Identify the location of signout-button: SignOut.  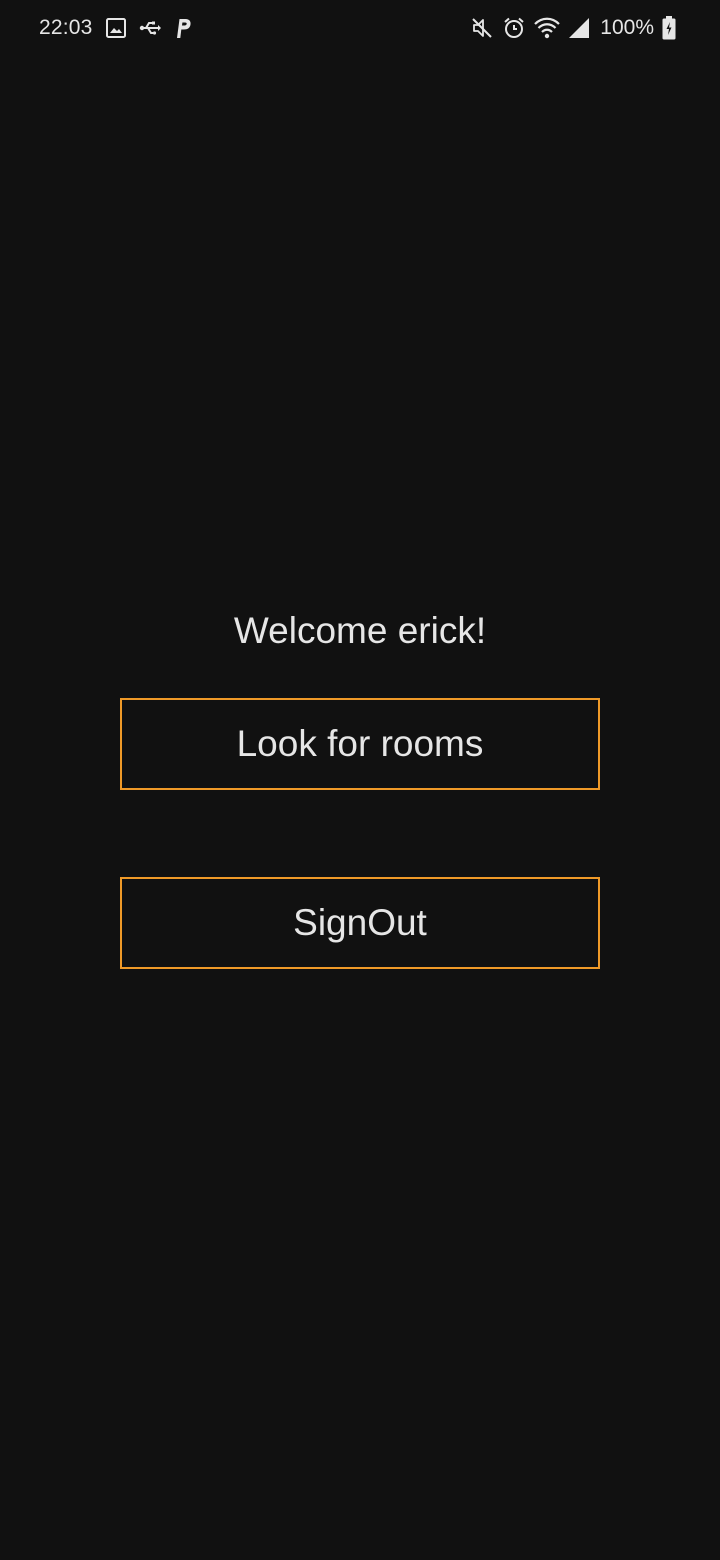
(360, 923).